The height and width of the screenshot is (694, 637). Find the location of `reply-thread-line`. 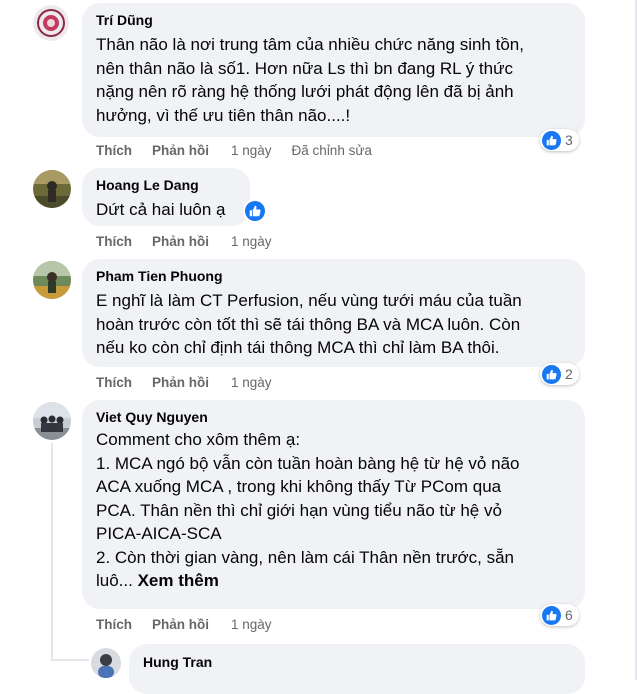

reply-thread-line is located at coordinates (52, 551).